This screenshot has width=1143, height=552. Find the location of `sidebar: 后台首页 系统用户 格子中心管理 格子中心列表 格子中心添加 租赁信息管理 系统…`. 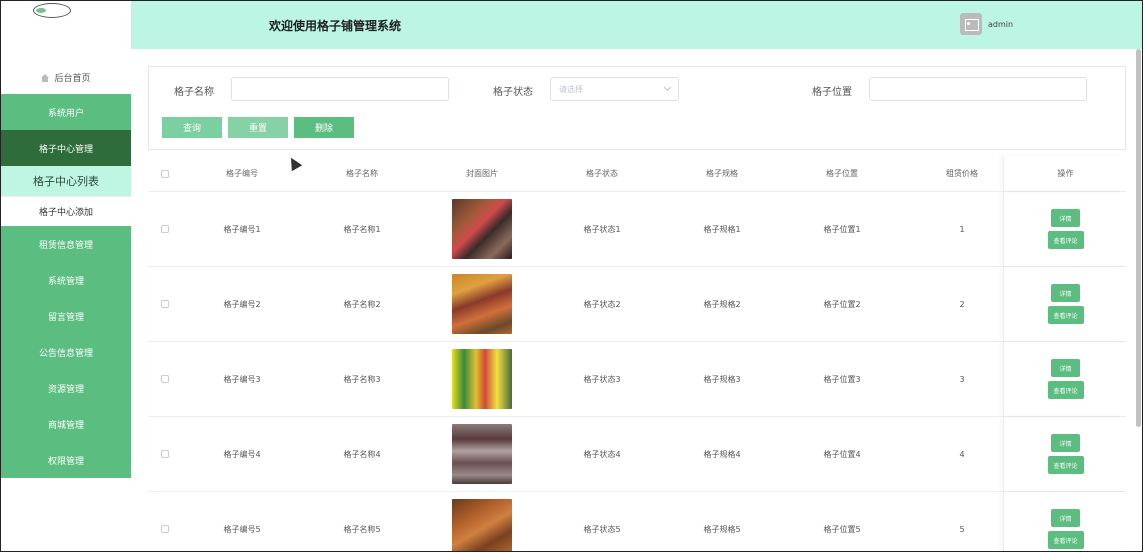

sidebar: 后台首页 系统用户 格子中心管理 格子中心列表 格子中心添加 租赁信息管理 系统… is located at coordinates (66, 276).